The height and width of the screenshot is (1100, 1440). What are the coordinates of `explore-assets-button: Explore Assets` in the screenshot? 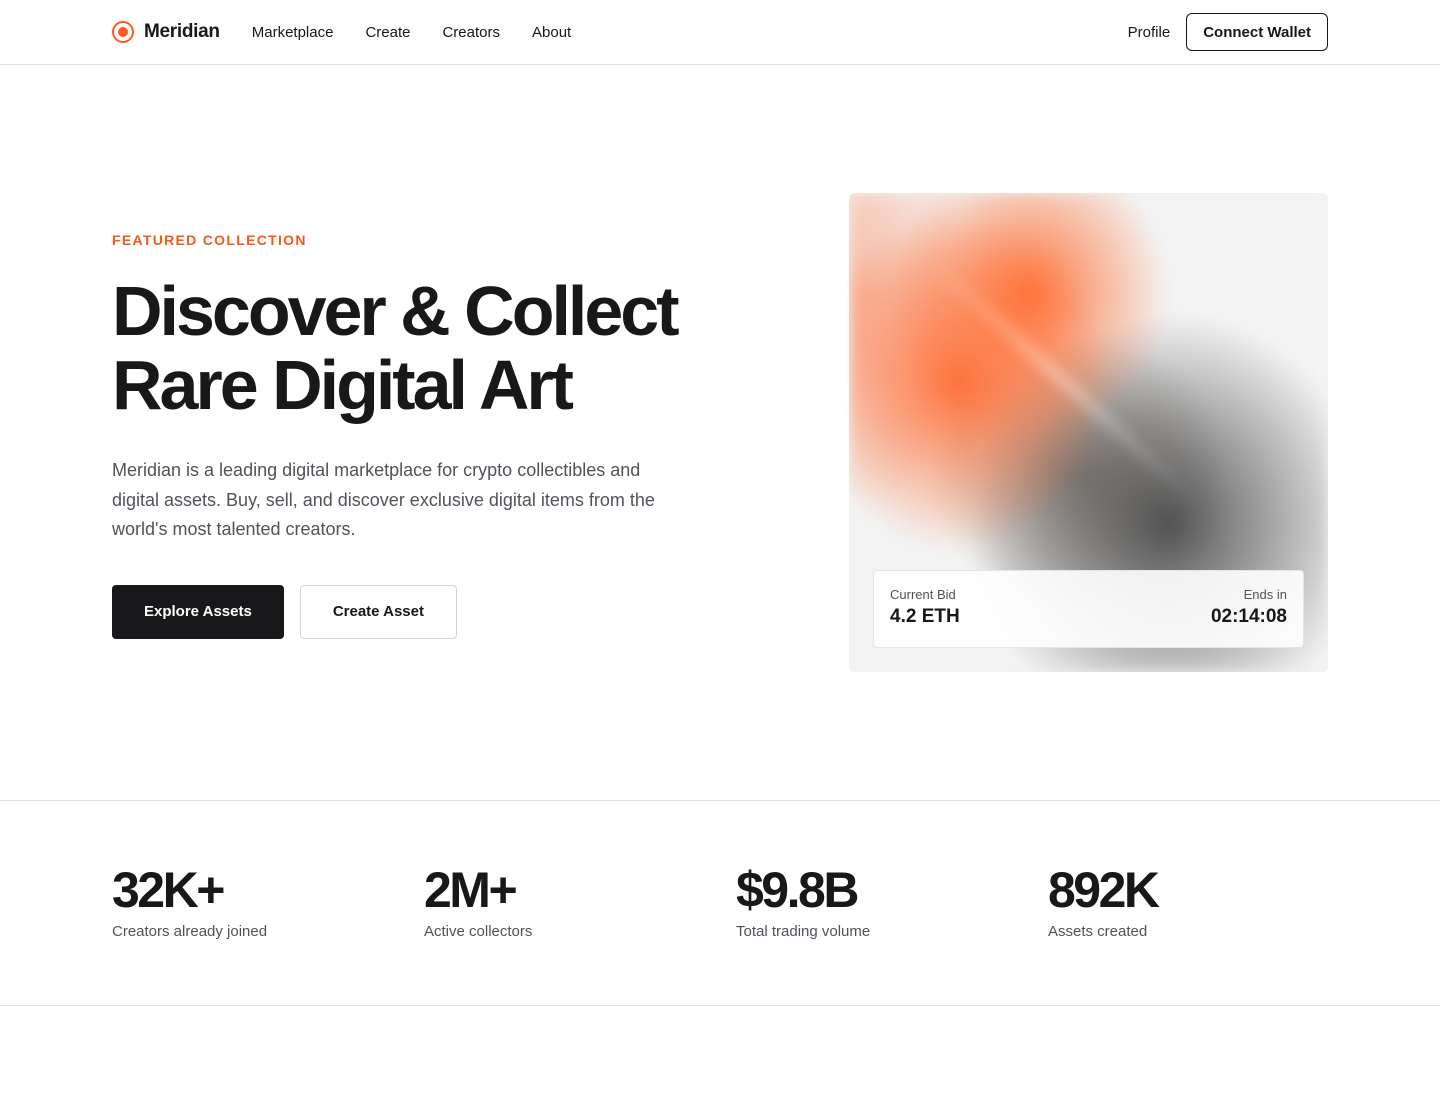 It's located at (198, 611).